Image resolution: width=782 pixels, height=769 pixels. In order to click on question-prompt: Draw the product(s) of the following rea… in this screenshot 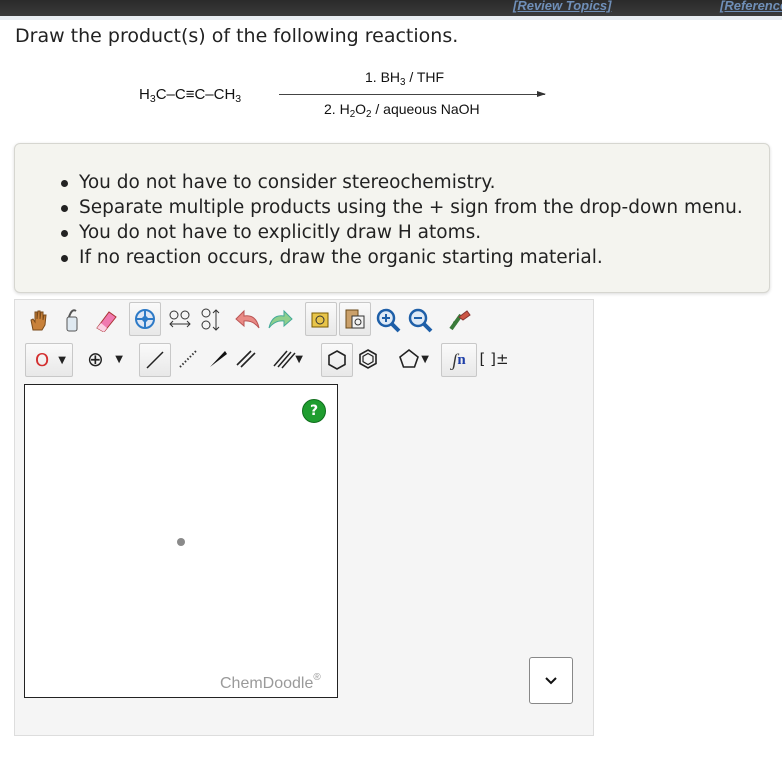, I will do `click(237, 36)`.